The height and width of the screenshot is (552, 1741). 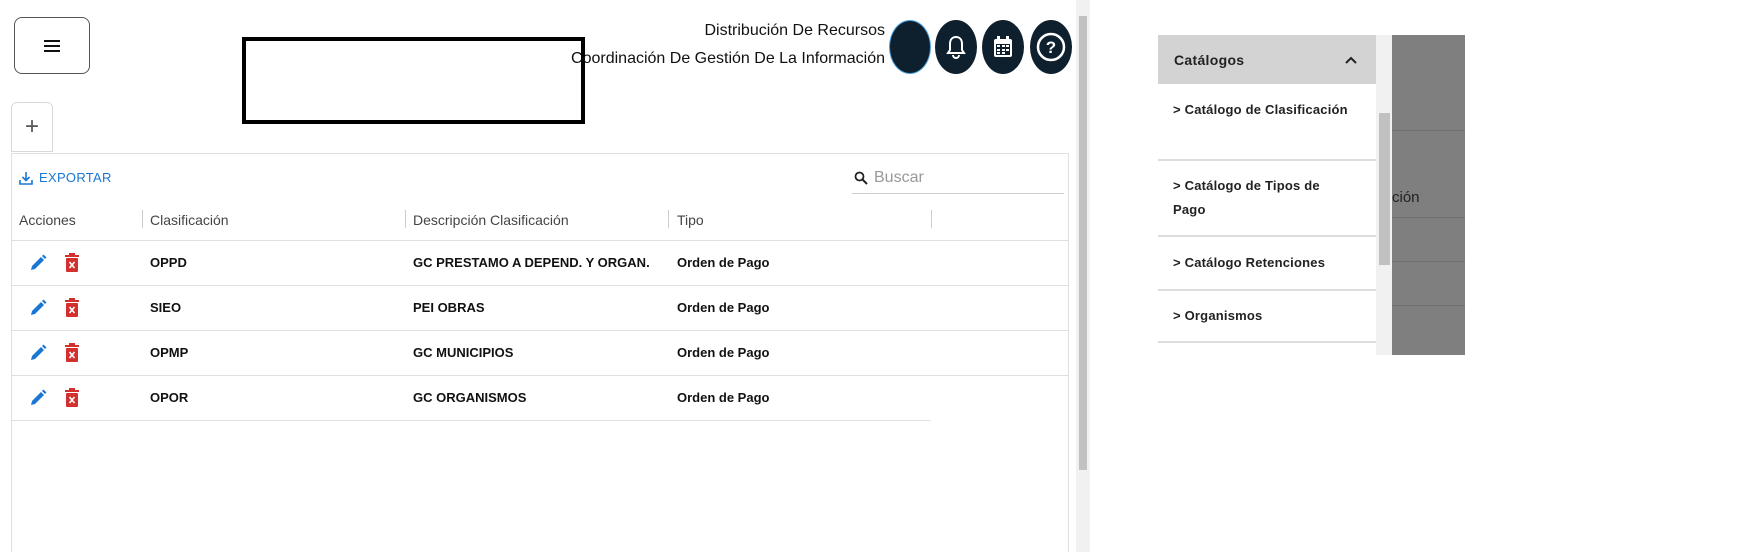 What do you see at coordinates (540, 308) in the screenshot?
I see `table-row: SIEO PEI OBRAS Orden de Pago` at bounding box center [540, 308].